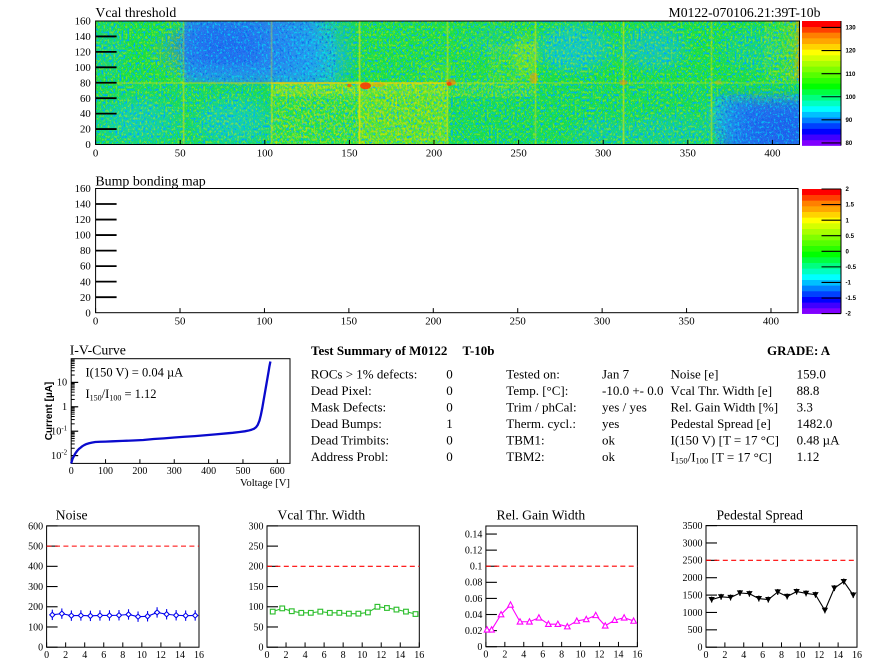 The image size is (896, 672). I want to click on svg-text: Bump bonding map, so click(150, 181).